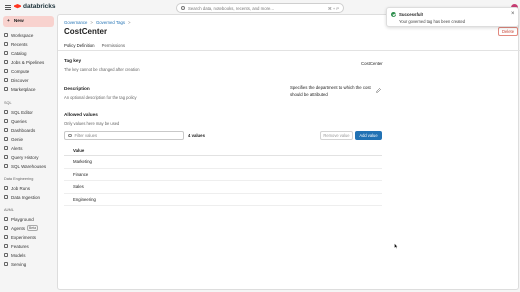  Describe the element at coordinates (22, 112) in the screenshot. I see `sidebar-item-label: SQL Editor` at that location.